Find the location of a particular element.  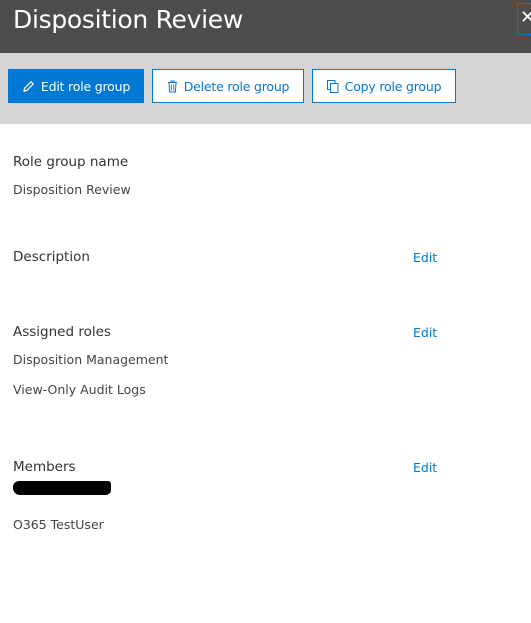

close-icon: ✕ is located at coordinates (525, 17).